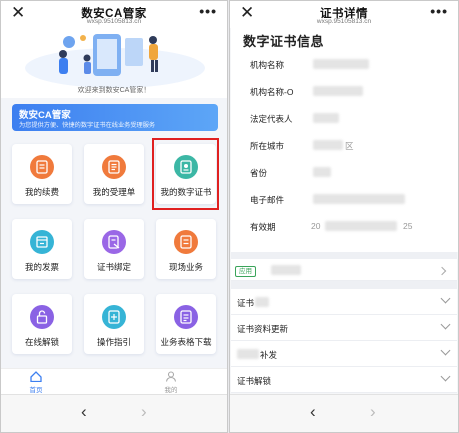  Describe the element at coordinates (349, 146) in the screenshot. I see `city-suffix: 区` at that location.